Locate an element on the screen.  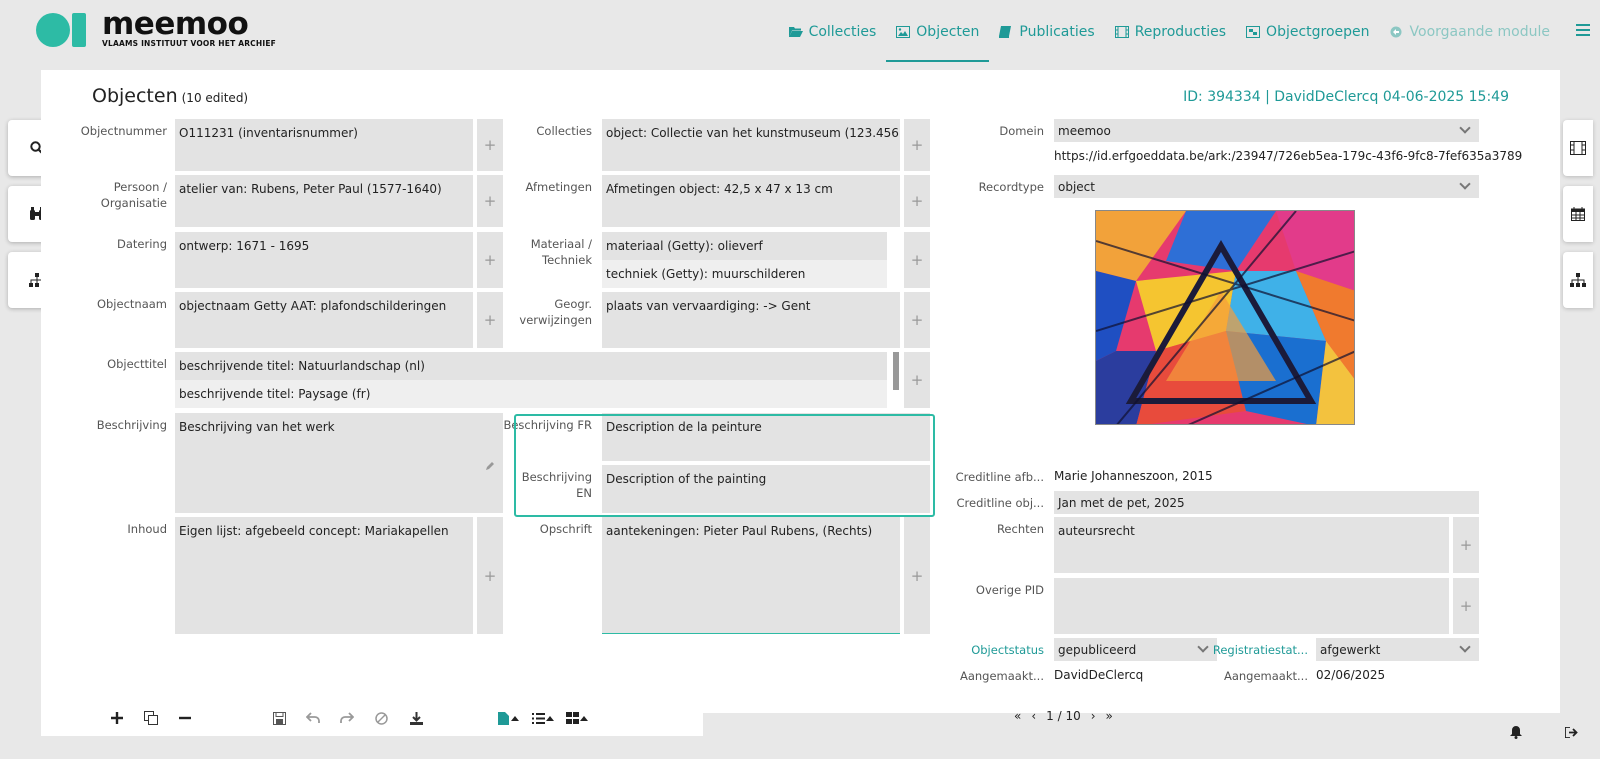
nav-publicaties: Publicaties is located at coordinates (1046, 32).